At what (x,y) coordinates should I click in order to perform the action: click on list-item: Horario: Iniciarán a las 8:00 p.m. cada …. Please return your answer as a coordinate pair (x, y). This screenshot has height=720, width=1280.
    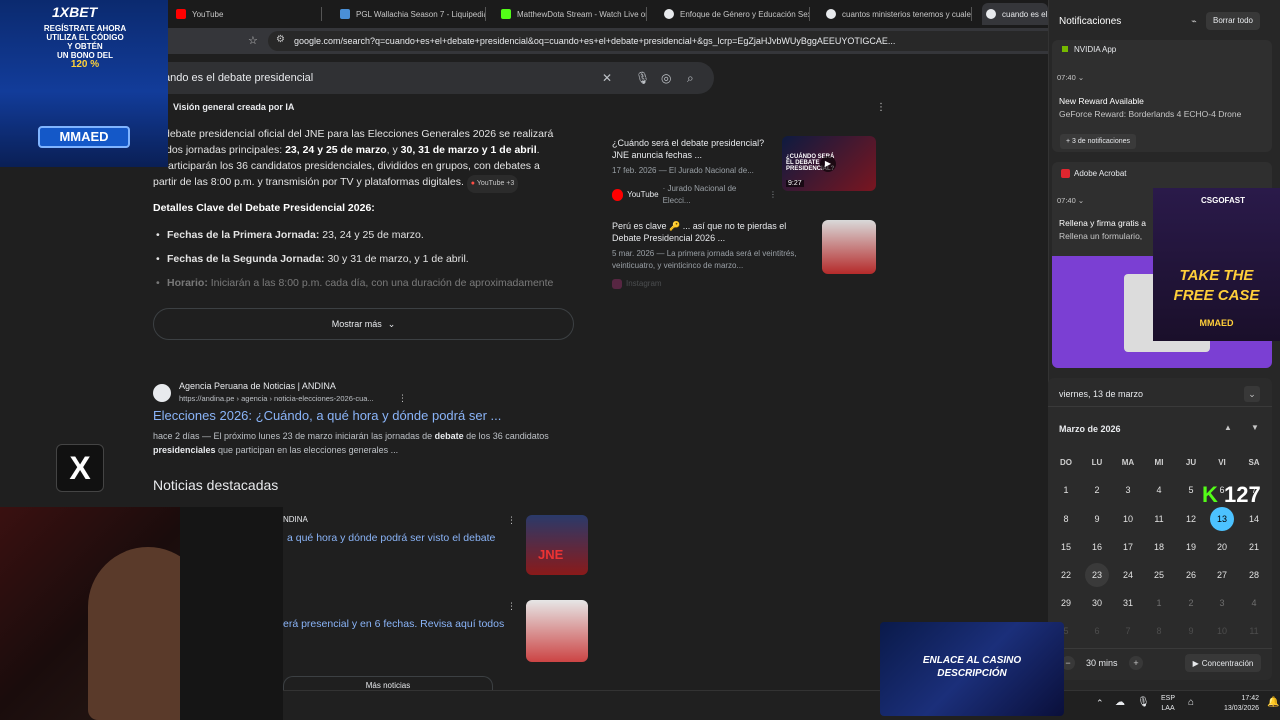
    Looking at the image, I should click on (354, 283).